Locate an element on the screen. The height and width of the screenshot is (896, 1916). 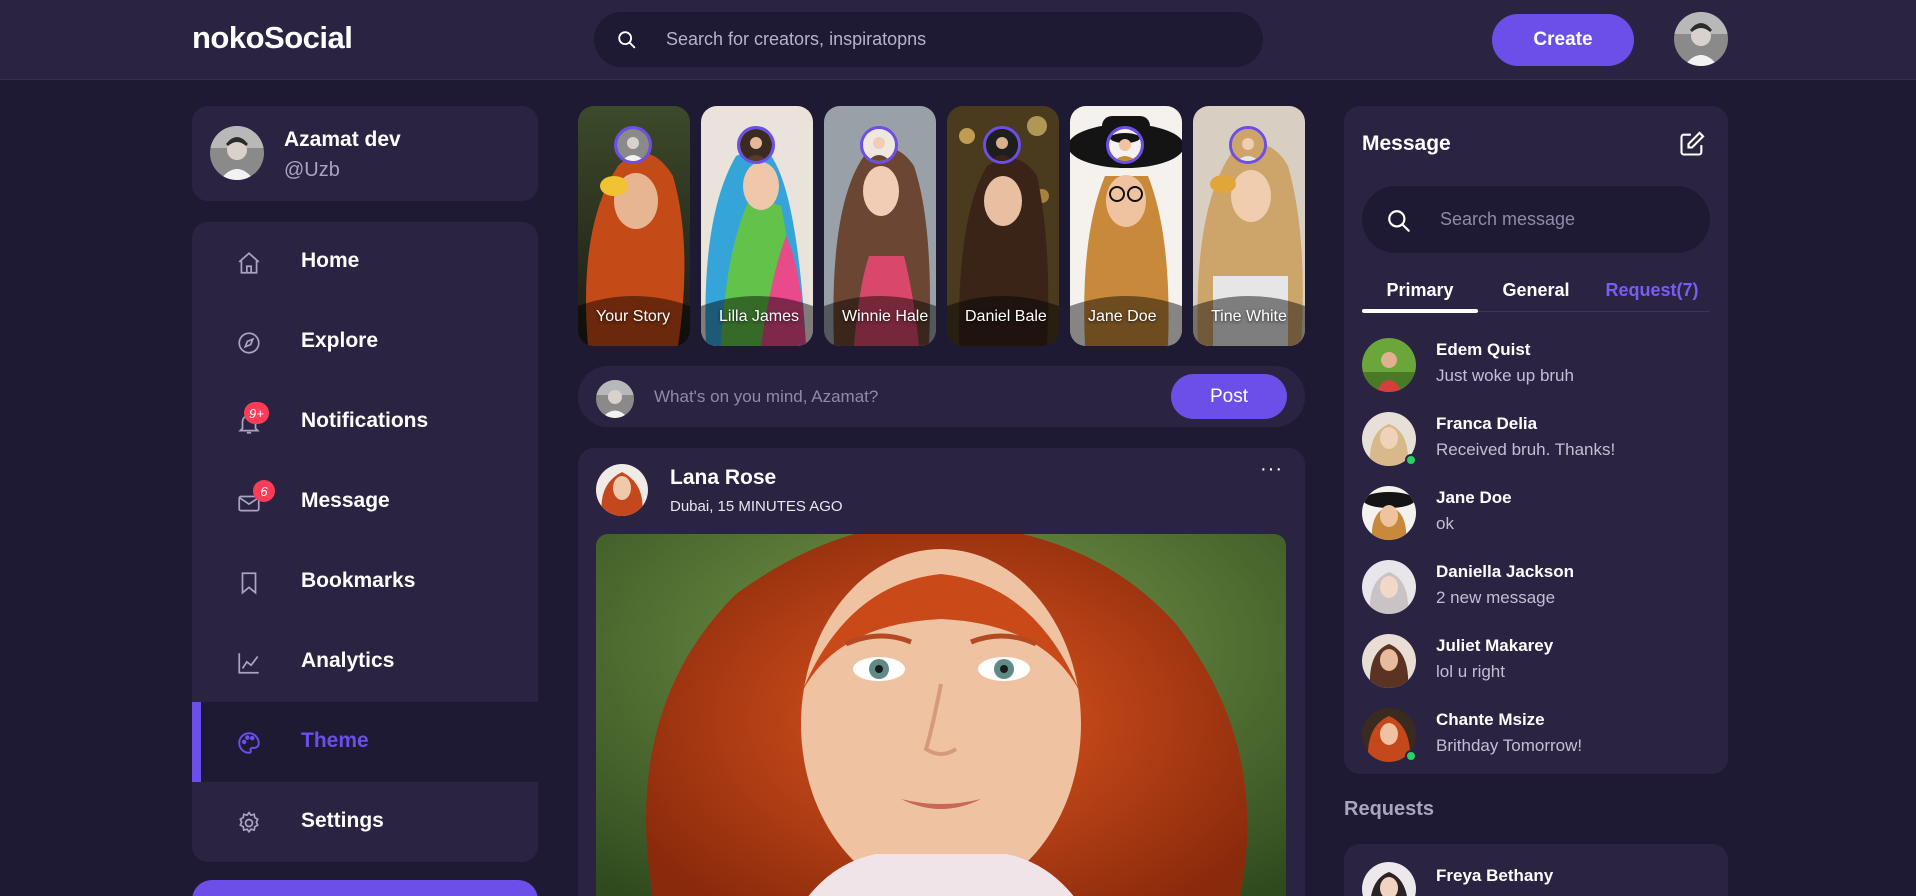
chat-preview: ok is located at coordinates (1445, 523).